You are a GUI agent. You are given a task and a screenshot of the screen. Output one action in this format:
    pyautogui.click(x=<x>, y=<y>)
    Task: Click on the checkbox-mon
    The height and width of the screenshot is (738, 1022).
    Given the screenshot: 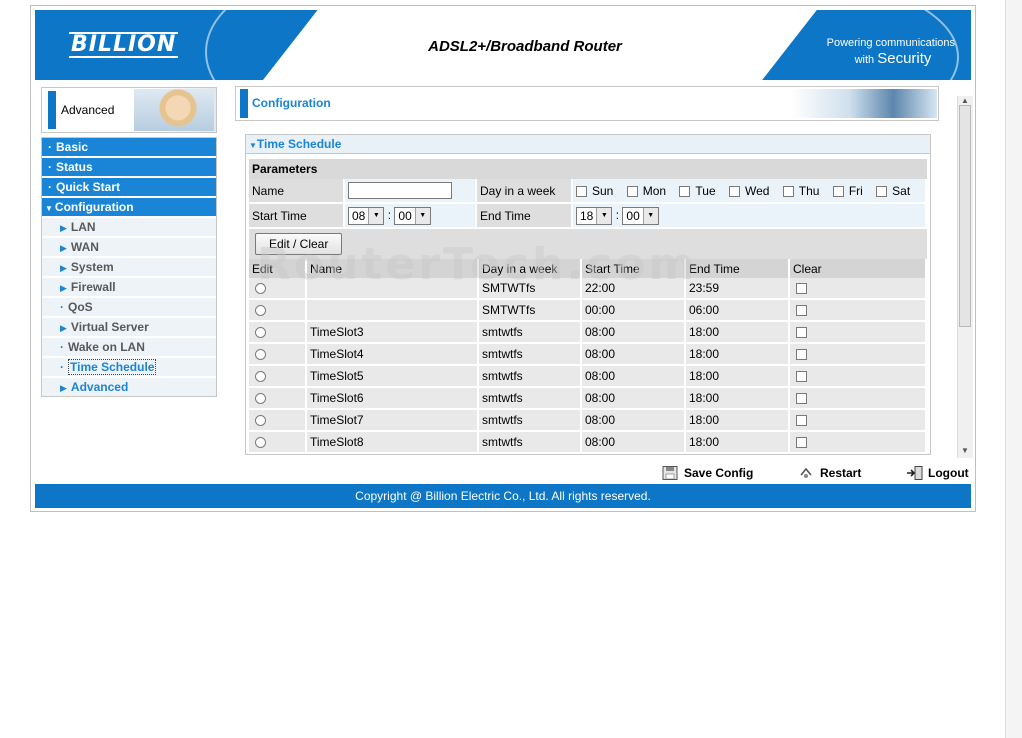 What is the action you would take?
    pyautogui.click(x=632, y=191)
    